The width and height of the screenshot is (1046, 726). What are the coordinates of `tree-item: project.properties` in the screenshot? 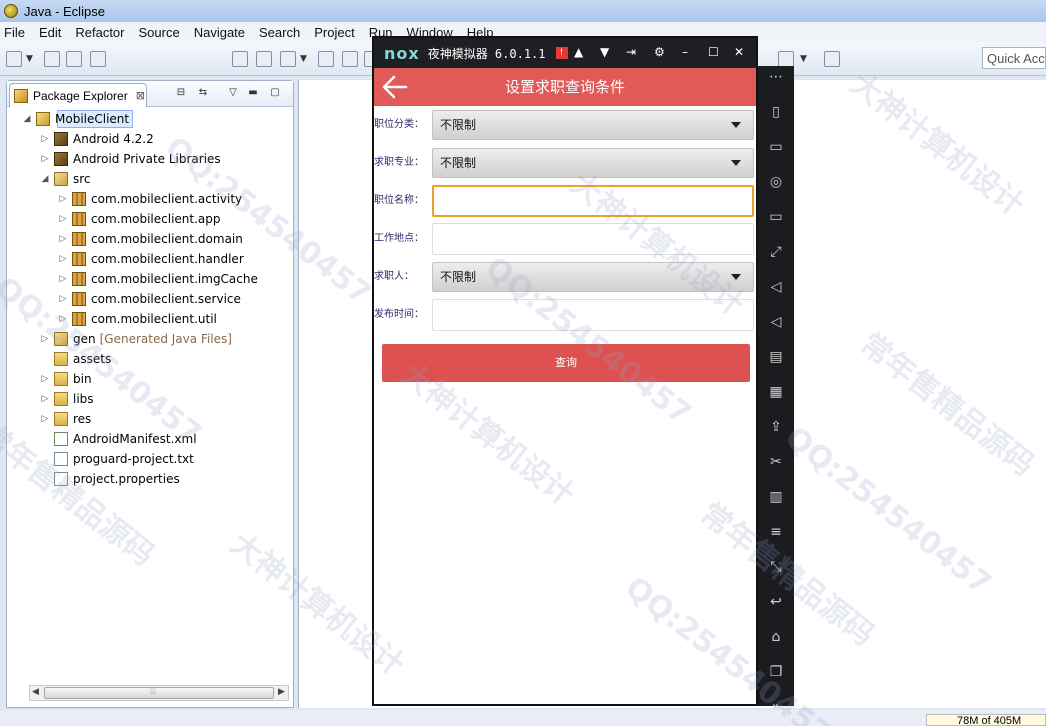 It's located at (109, 479).